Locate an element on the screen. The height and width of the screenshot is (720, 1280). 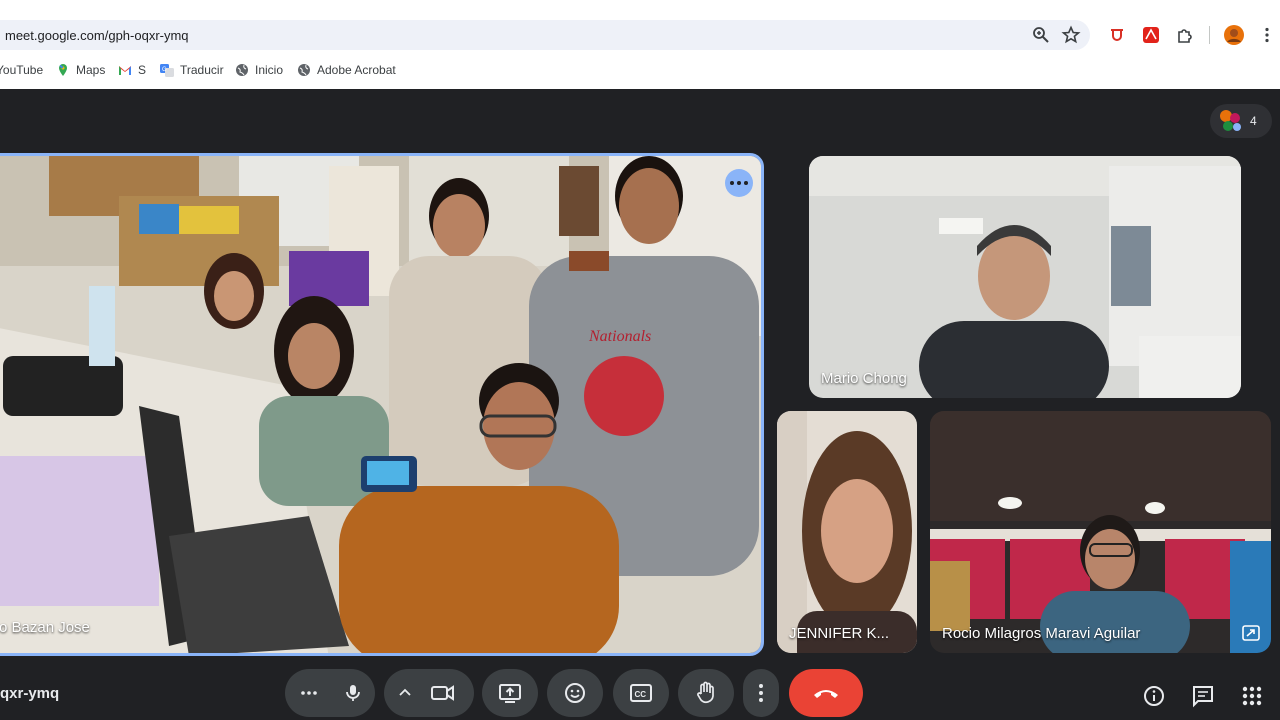
translate-icon: G is located at coordinates (167, 70).